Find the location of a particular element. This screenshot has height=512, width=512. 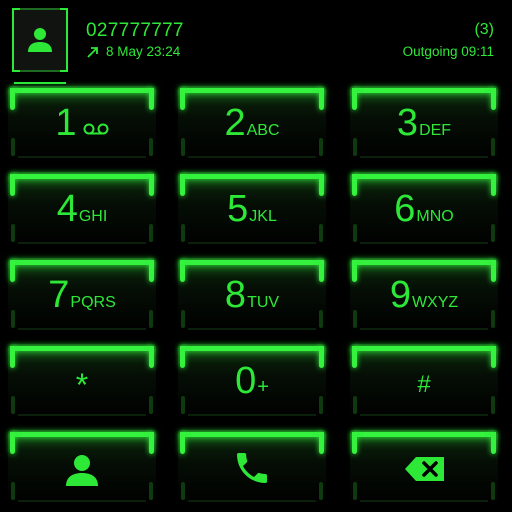

key-0: 0 + is located at coordinates (252, 381).